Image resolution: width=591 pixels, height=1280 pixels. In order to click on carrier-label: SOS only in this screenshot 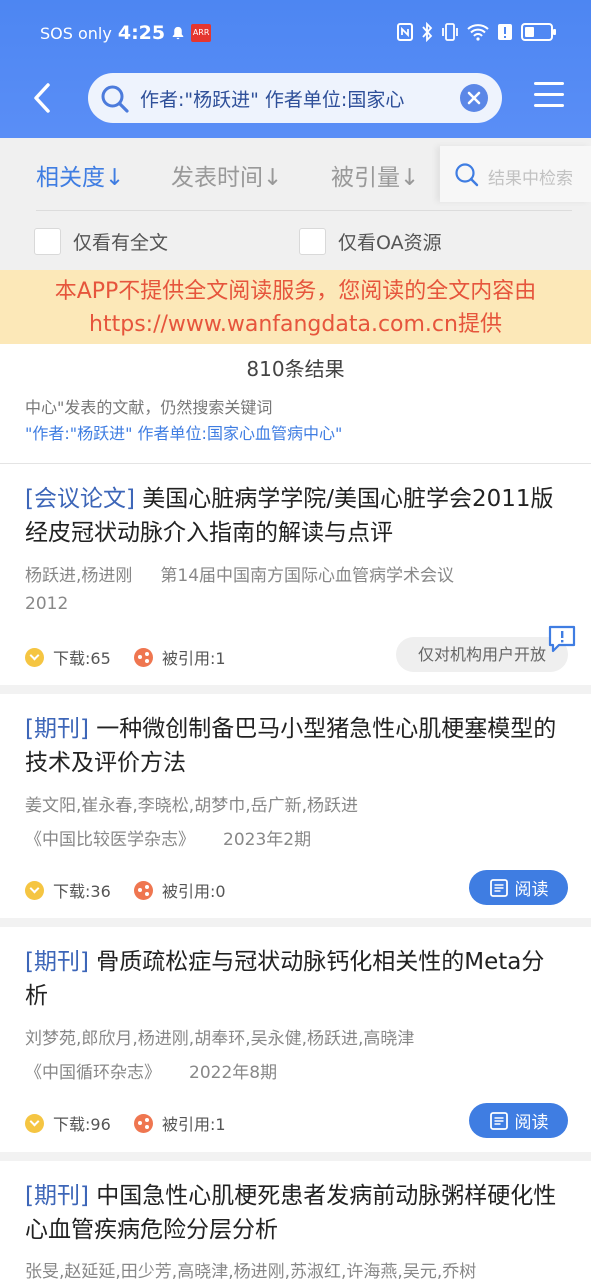, I will do `click(76, 33)`.